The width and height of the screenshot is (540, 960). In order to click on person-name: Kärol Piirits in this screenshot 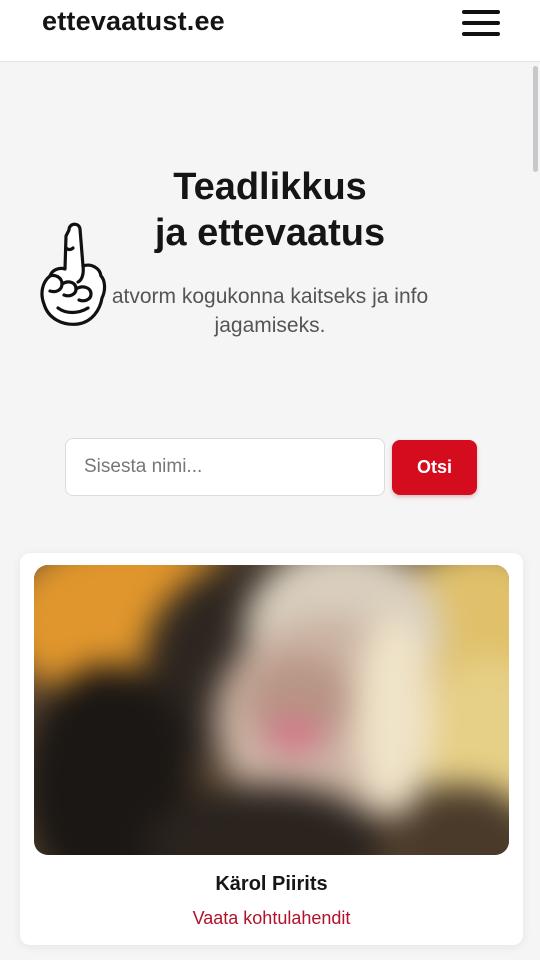, I will do `click(271, 884)`.